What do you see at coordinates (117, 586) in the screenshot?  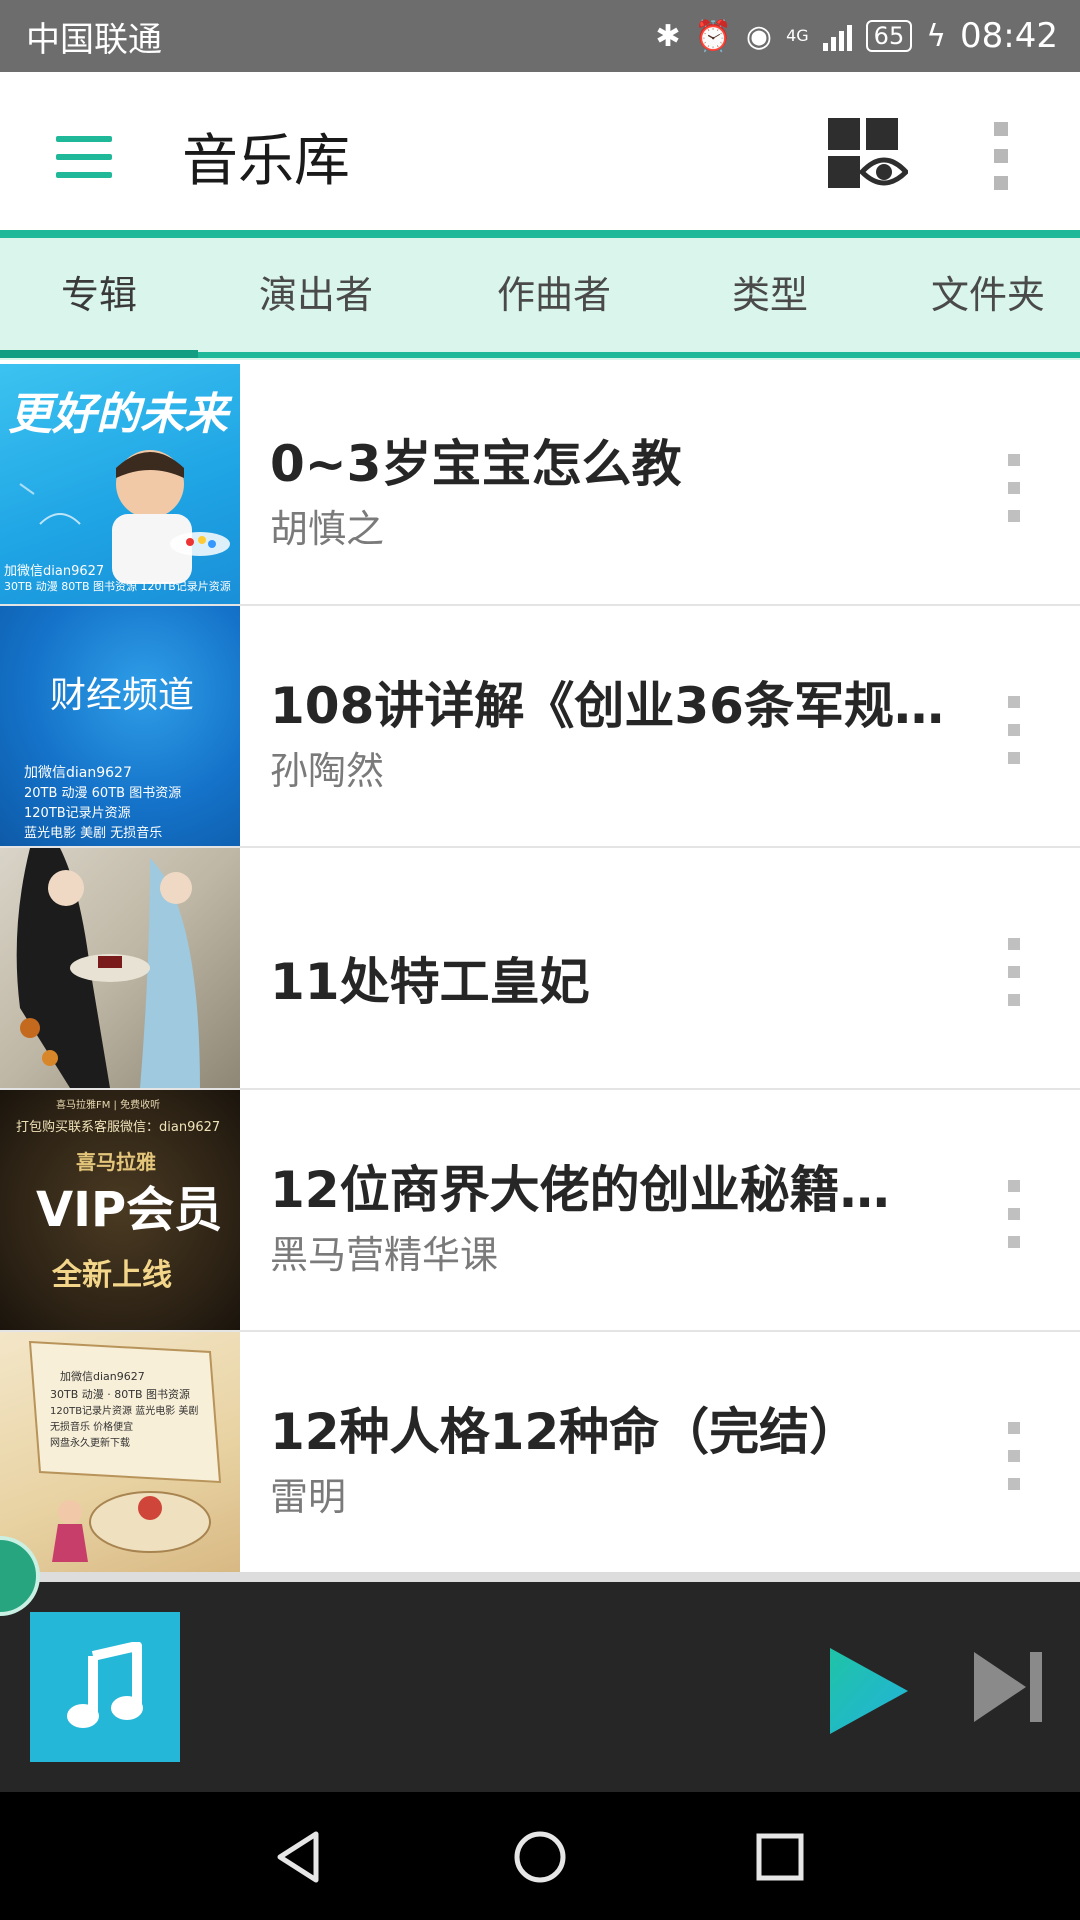 I see `cover-text: 30TB 动漫 80TB 图书资源 120TB记录片资源` at bounding box center [117, 586].